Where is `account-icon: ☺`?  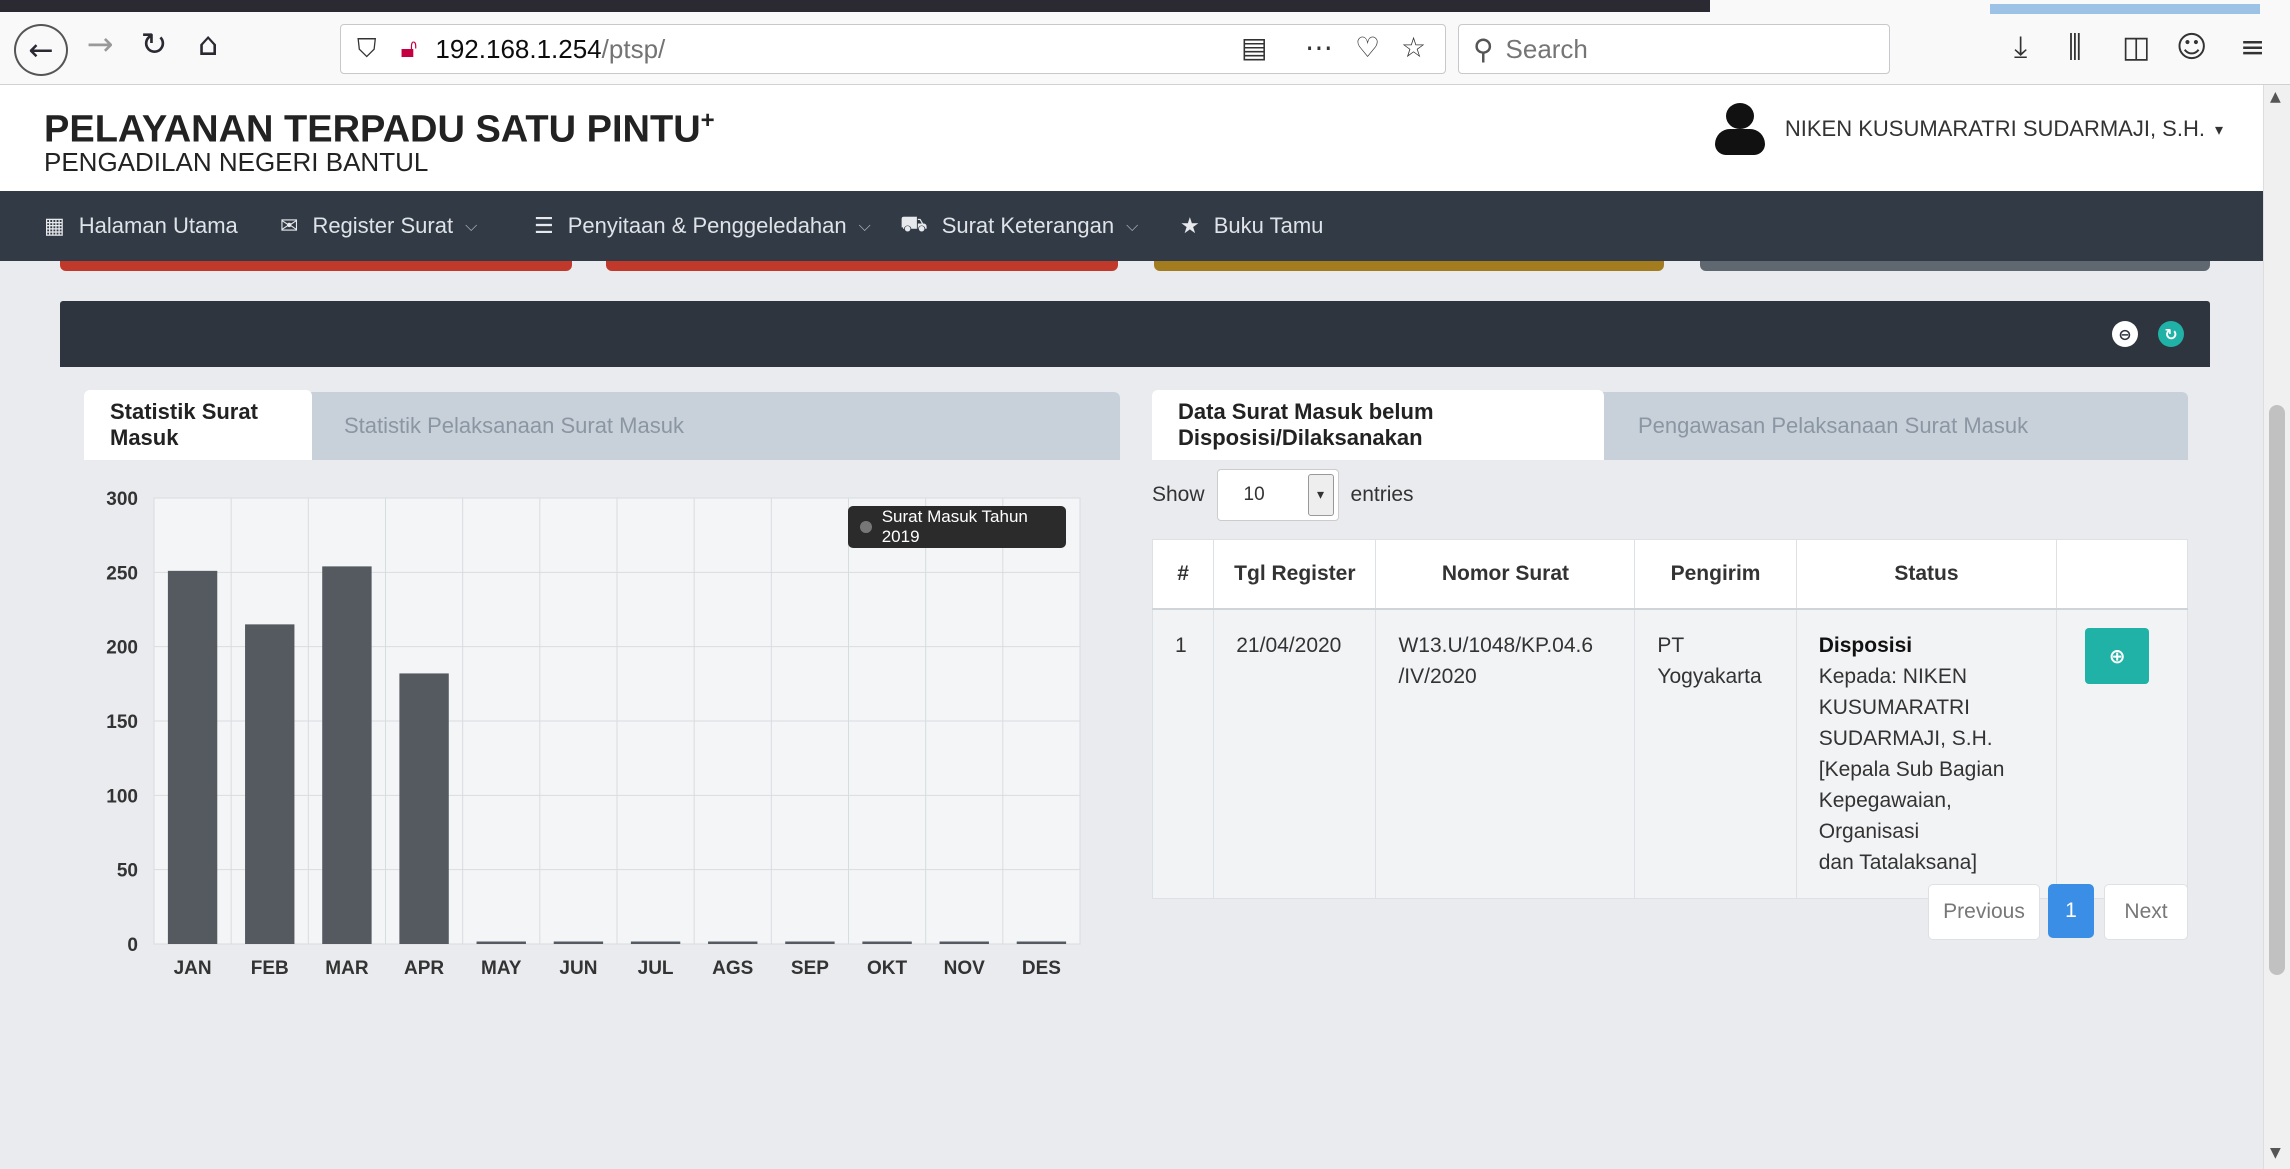 account-icon: ☺ is located at coordinates (2191, 47).